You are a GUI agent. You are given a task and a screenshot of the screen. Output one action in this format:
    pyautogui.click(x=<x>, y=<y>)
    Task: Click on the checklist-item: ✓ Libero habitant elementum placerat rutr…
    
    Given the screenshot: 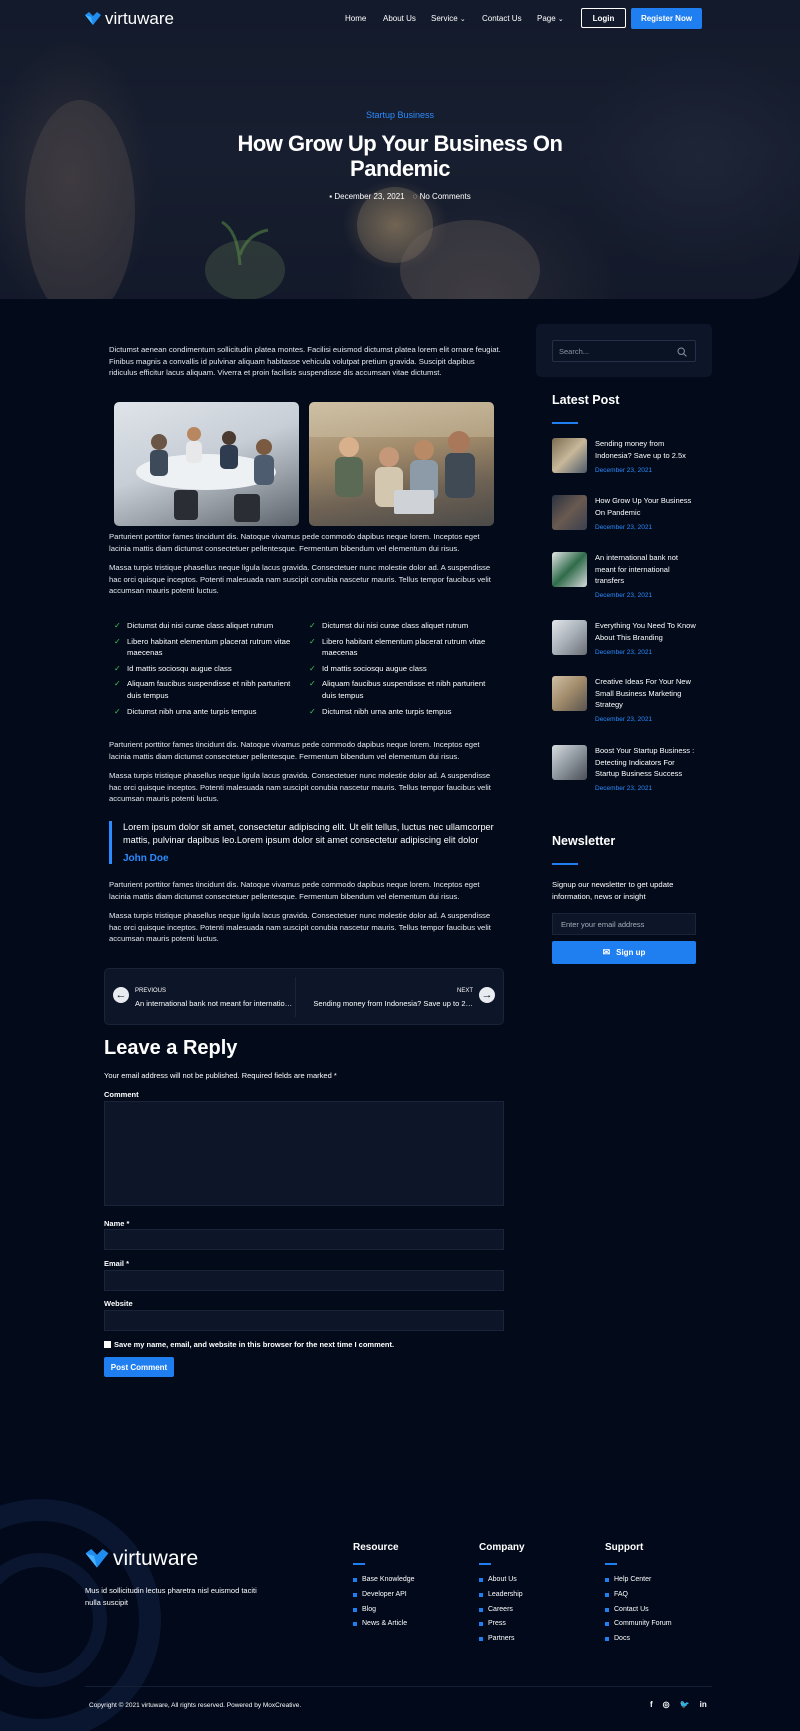 What is the action you would take?
    pyautogui.click(x=402, y=647)
    